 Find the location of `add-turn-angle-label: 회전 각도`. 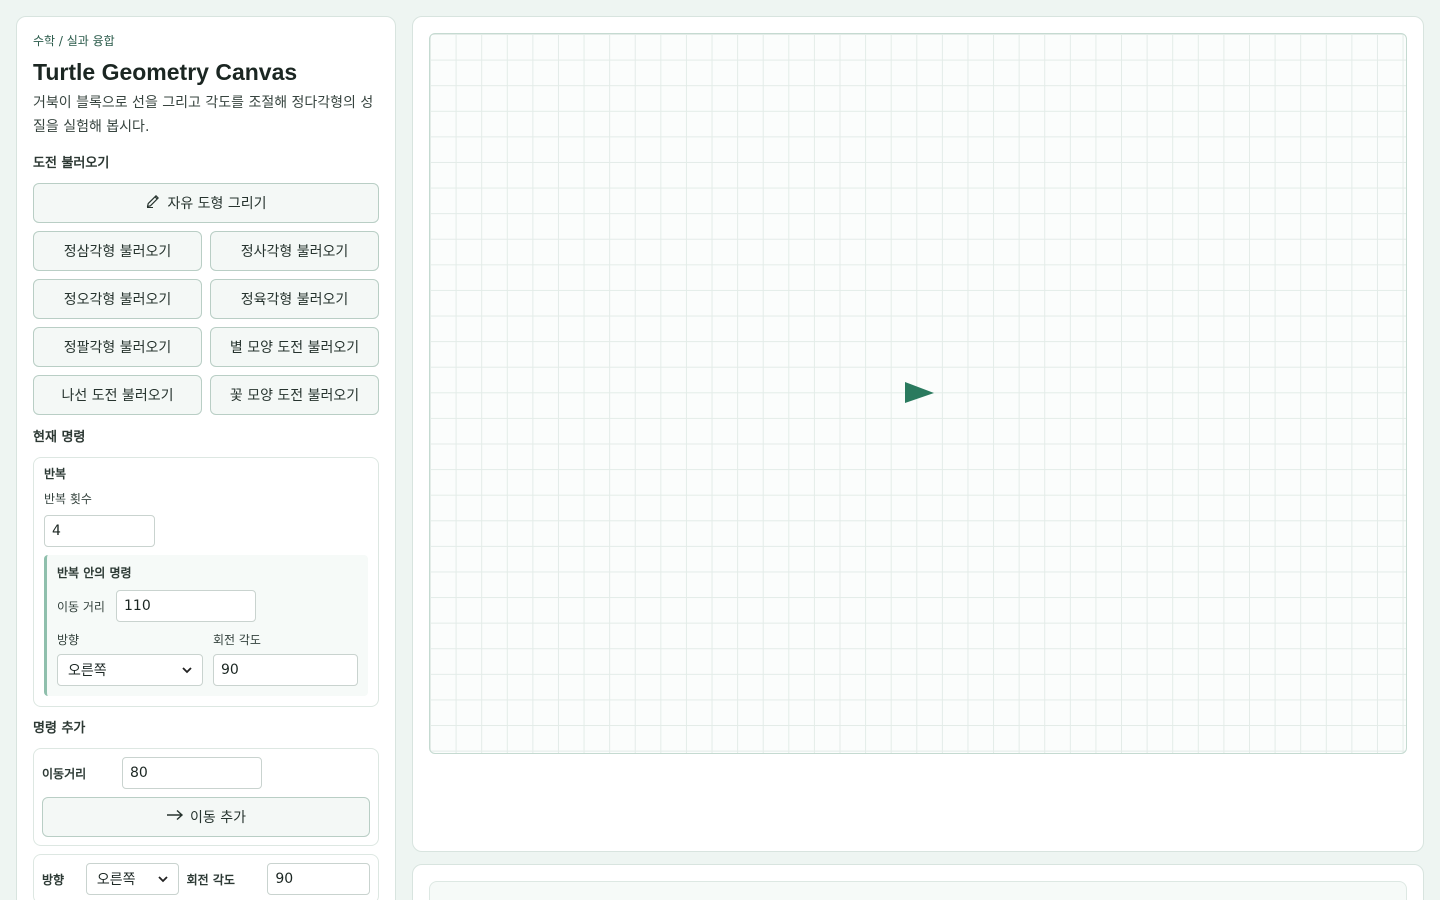

add-turn-angle-label: 회전 각도 is located at coordinates (210, 879).